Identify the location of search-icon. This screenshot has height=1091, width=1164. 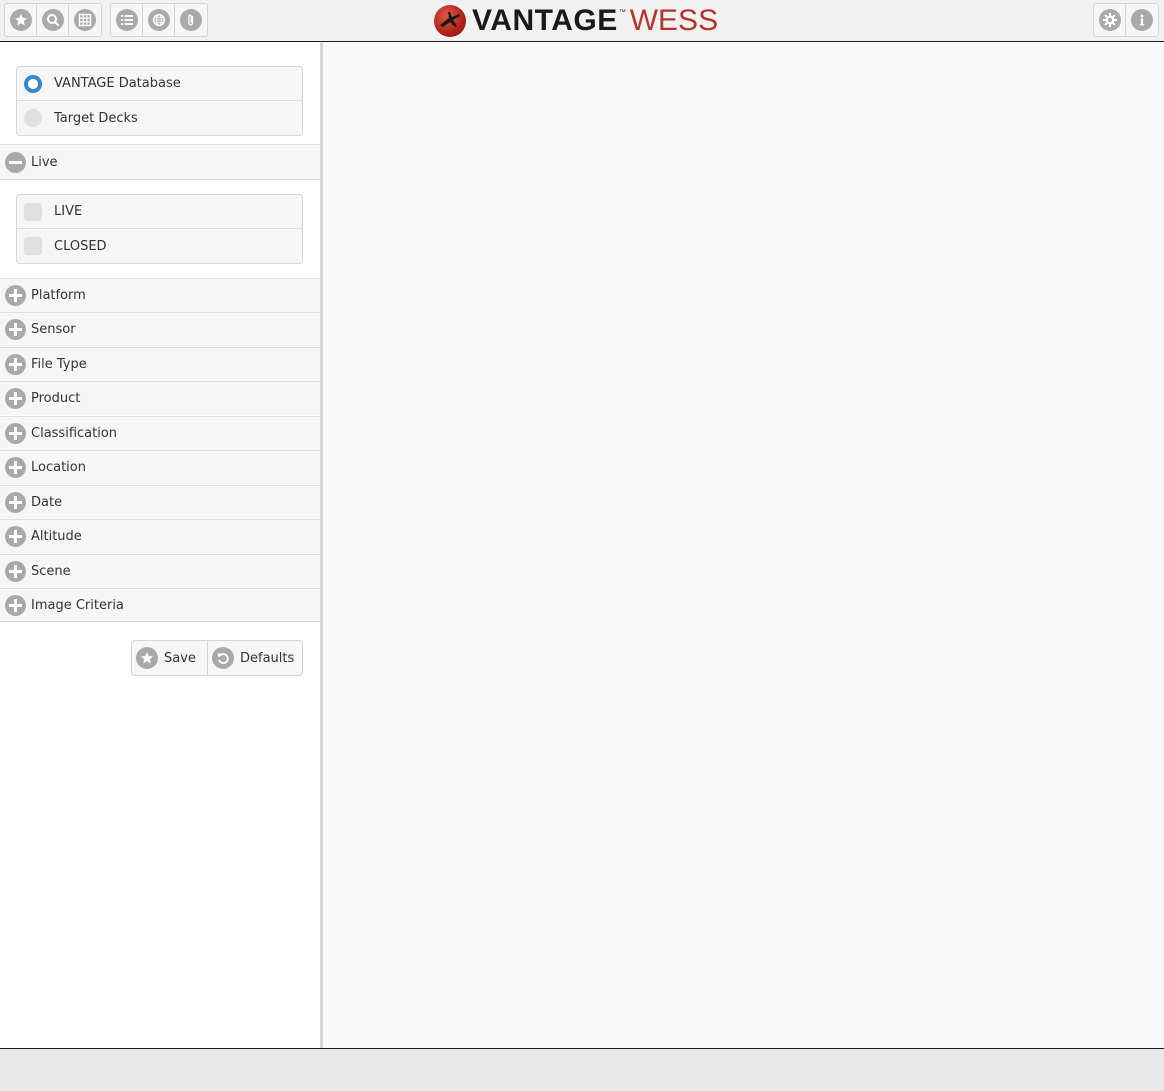
(52, 20).